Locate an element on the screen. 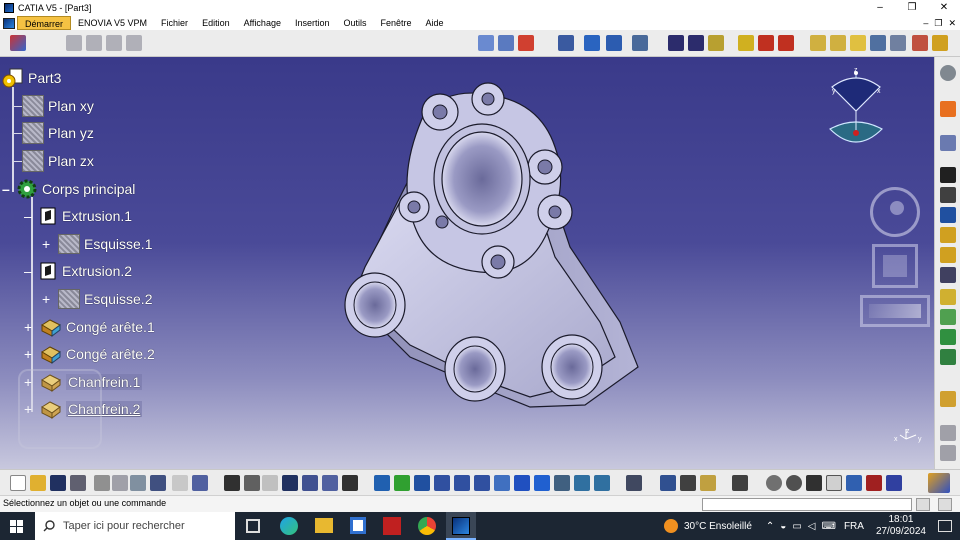 The width and height of the screenshot is (960, 540). slot-icon is located at coordinates (948, 297).